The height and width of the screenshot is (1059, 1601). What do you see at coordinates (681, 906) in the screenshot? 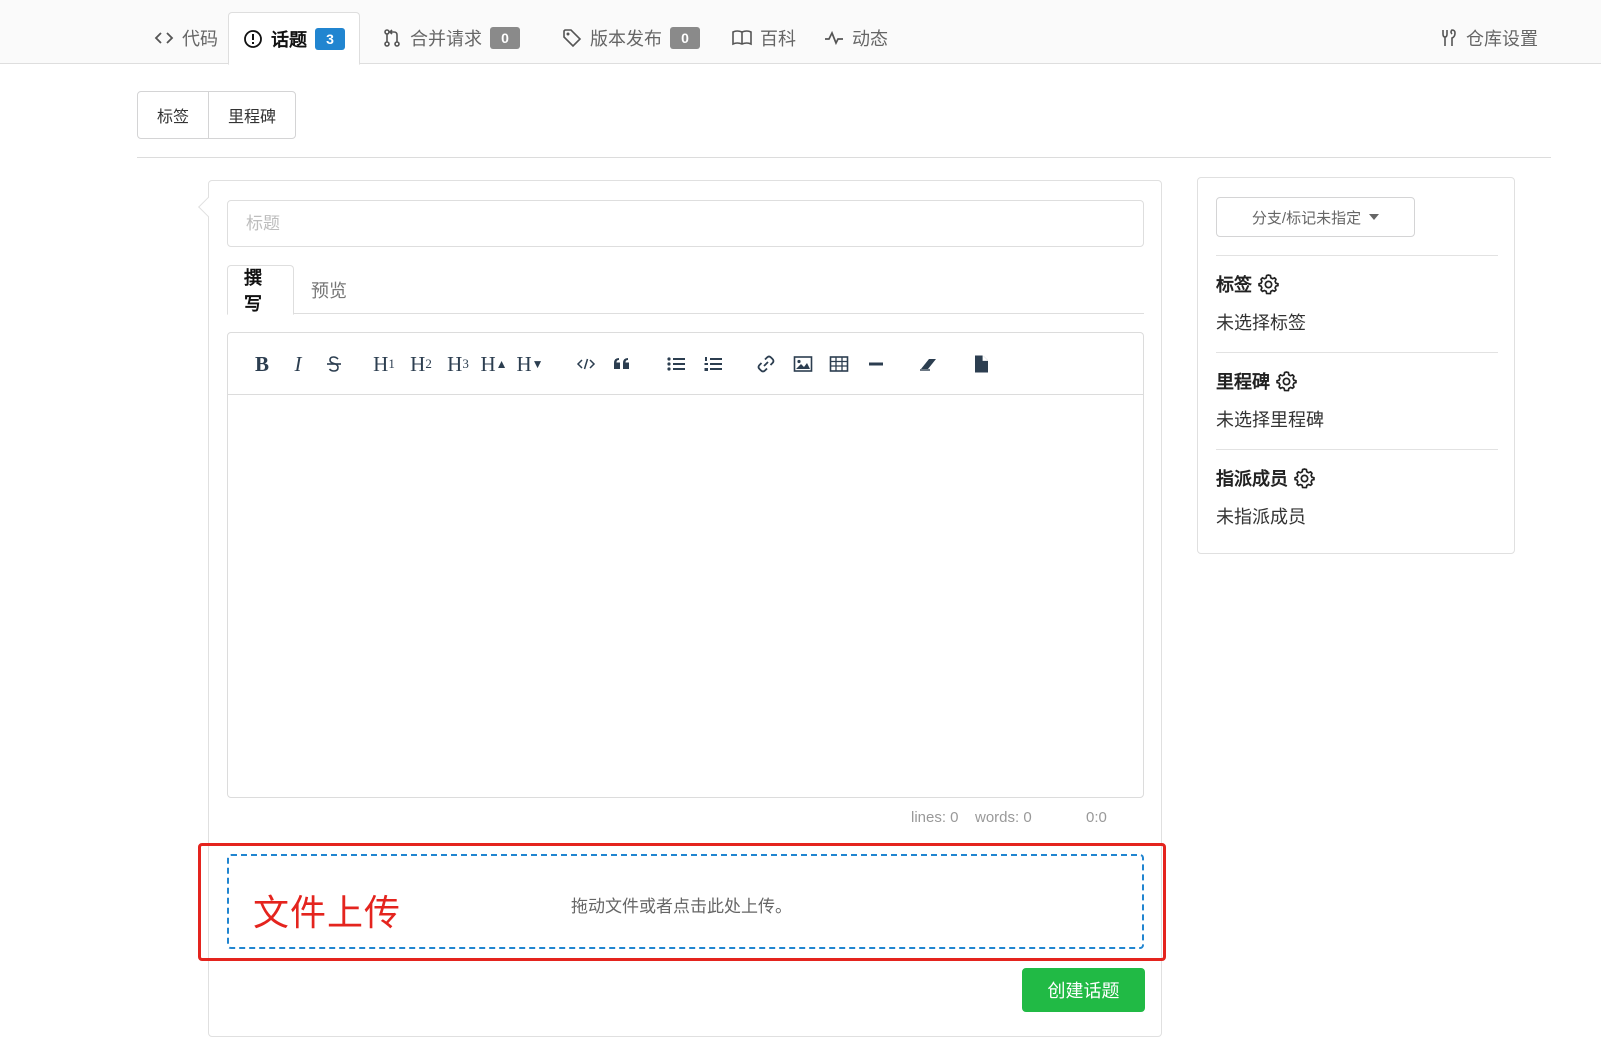
I see `upload-hint: 拖动文件或者点击此处上传。` at bounding box center [681, 906].